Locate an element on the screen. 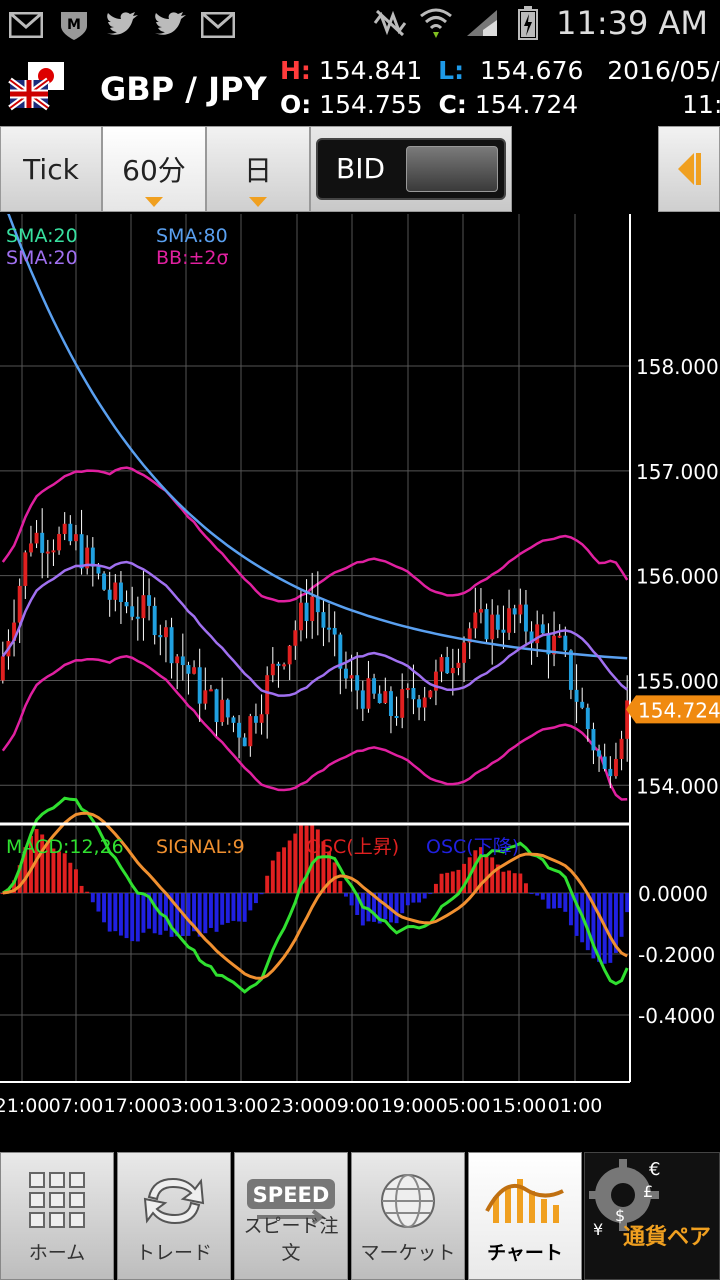 The image size is (720, 1280). mcafee-icon: M is located at coordinates (74, 25).